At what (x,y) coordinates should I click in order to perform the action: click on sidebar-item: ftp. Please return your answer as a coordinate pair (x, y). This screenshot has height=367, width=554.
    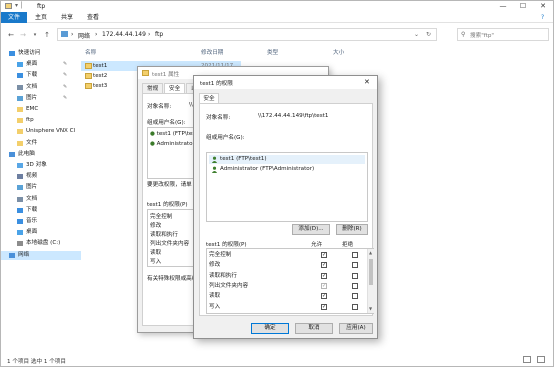
    Looking at the image, I should click on (41, 120).